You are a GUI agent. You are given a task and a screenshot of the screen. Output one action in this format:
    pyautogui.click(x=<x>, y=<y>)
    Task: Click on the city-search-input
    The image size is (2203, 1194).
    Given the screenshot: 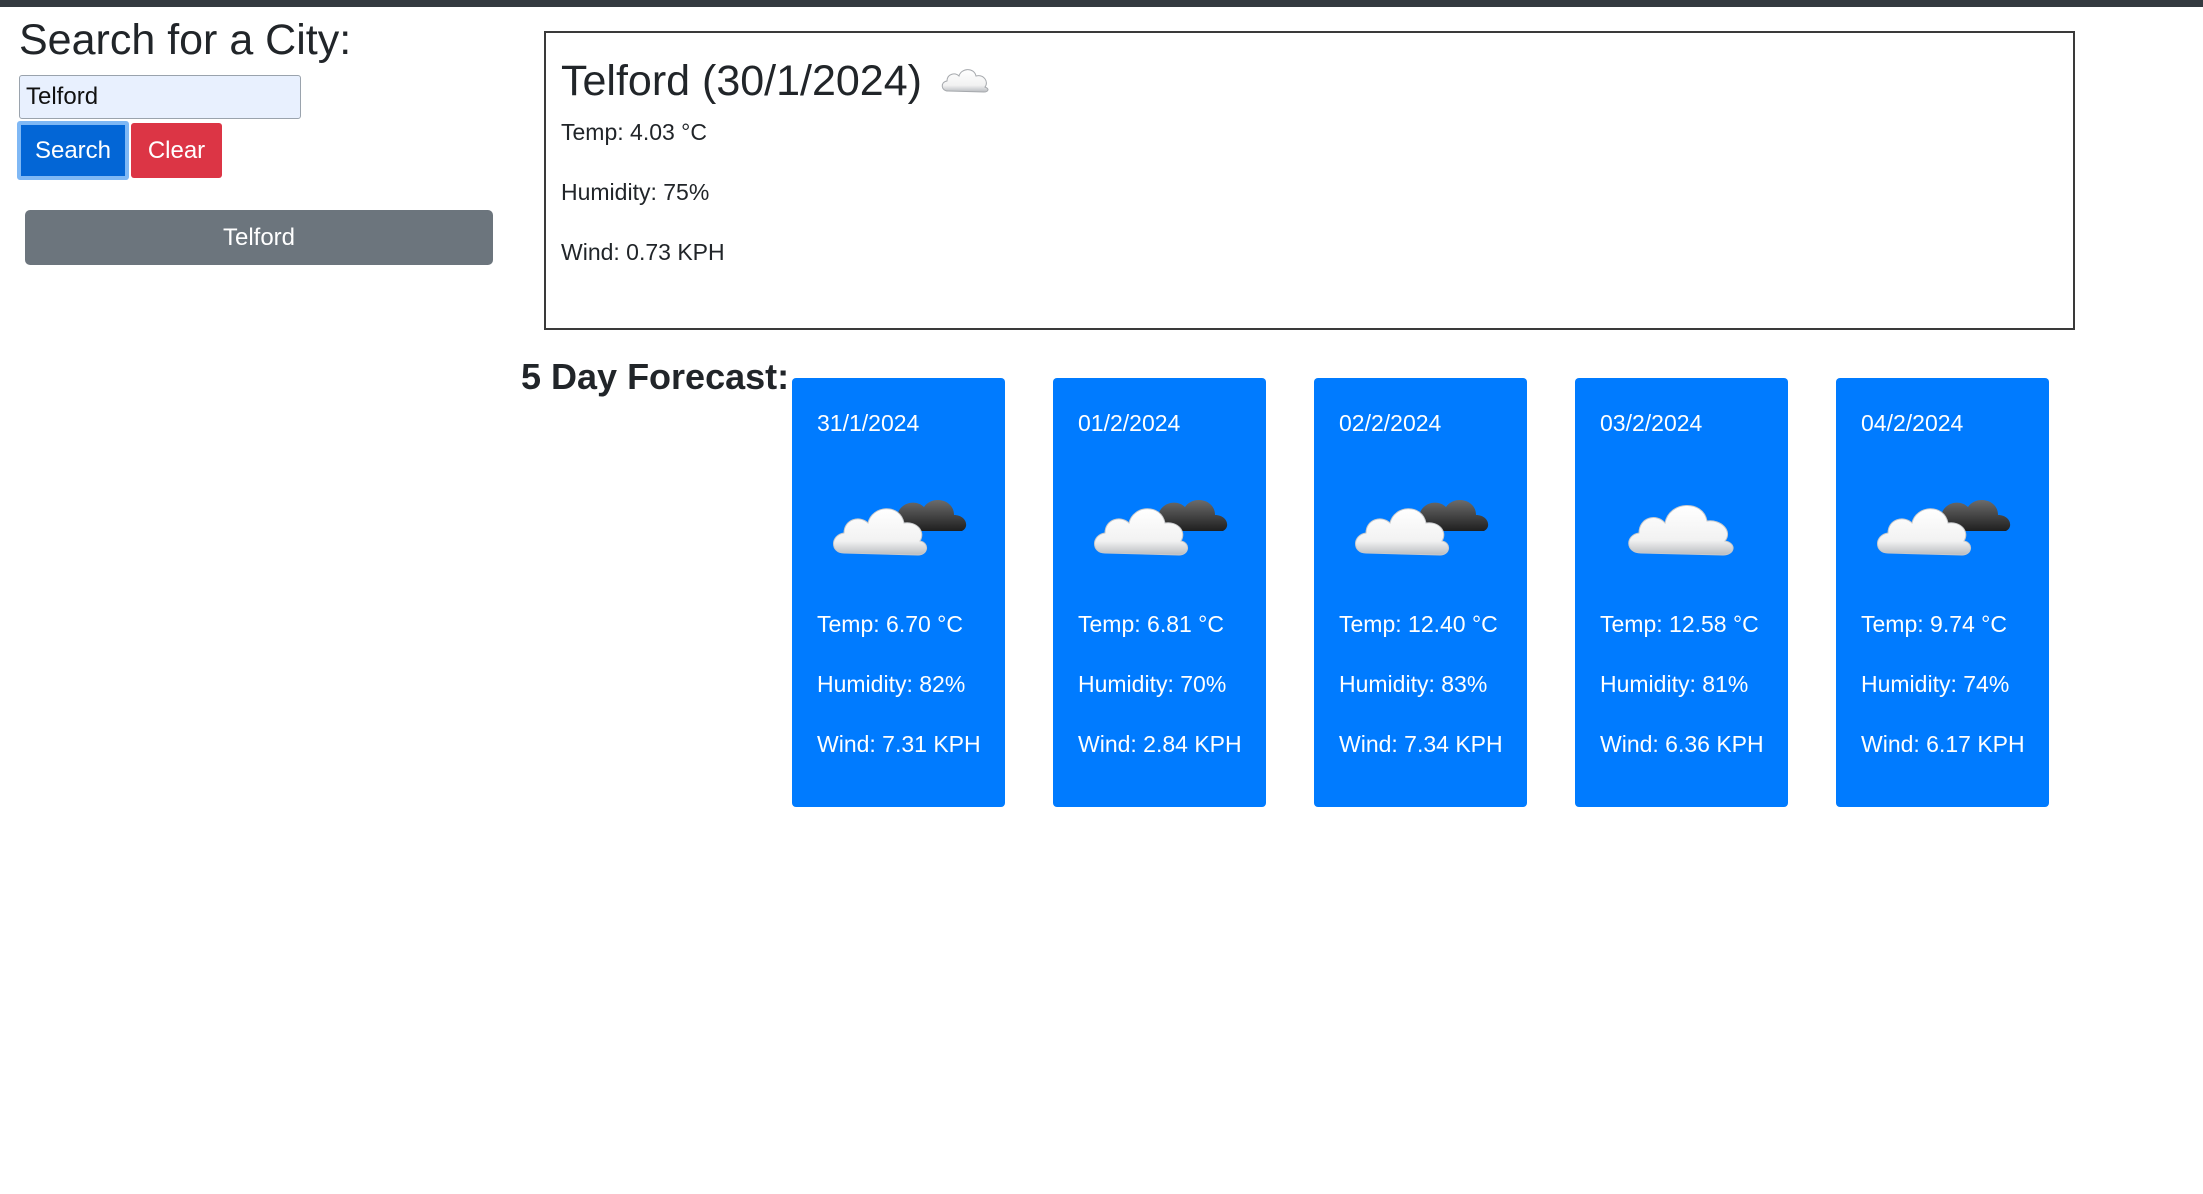 What is the action you would take?
    pyautogui.click(x=160, y=97)
    